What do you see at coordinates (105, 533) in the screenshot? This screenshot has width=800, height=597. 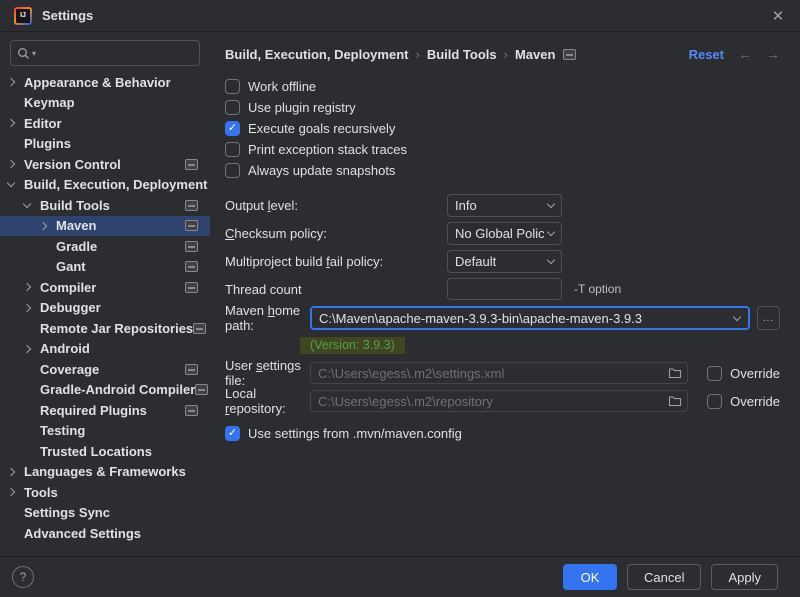 I see `sidebar-item-advanced-settings: Advanced Settings` at bounding box center [105, 533].